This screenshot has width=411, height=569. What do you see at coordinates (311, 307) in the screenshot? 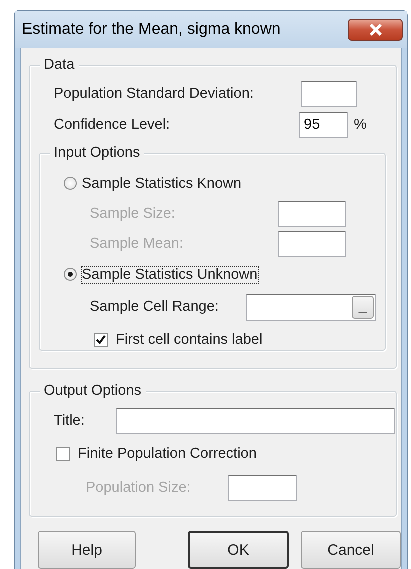
I see `range-field: _` at bounding box center [311, 307].